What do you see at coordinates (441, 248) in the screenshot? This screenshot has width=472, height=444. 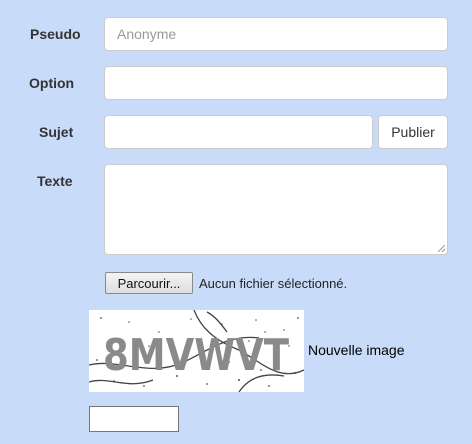 I see `resize-grip-icon` at bounding box center [441, 248].